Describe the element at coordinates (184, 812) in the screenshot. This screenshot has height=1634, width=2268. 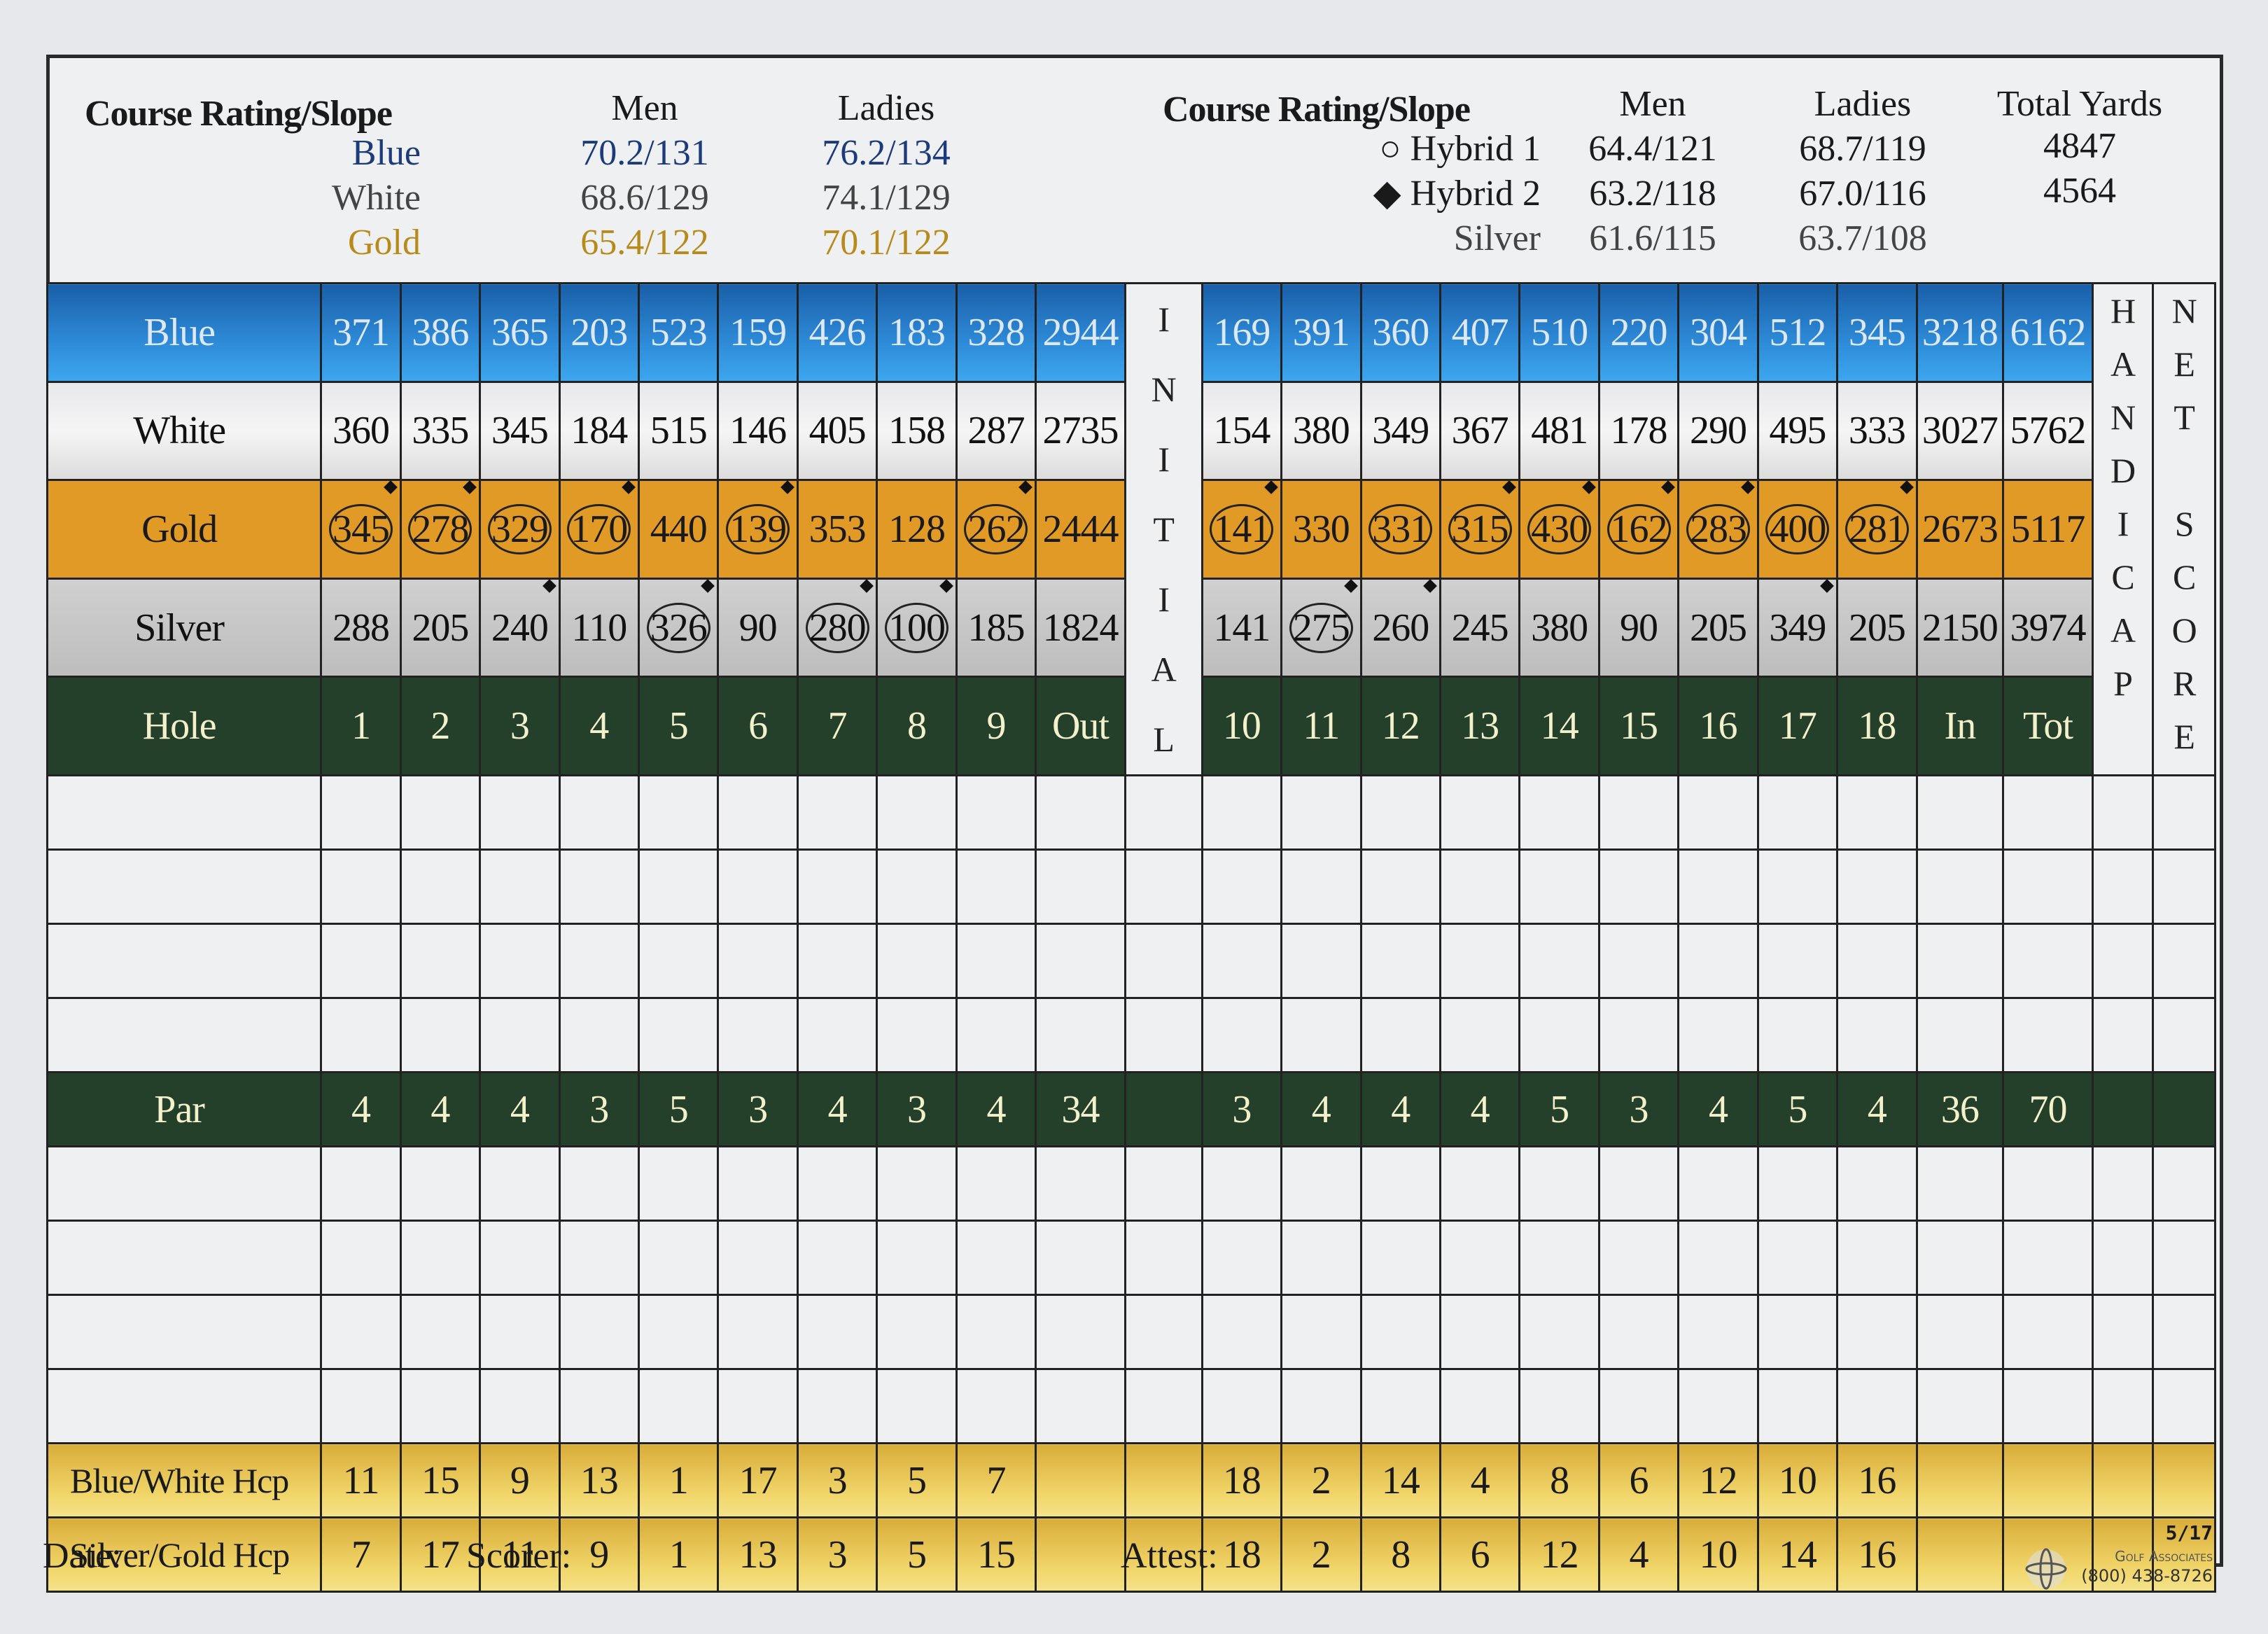
I see `player-name-cell` at that location.